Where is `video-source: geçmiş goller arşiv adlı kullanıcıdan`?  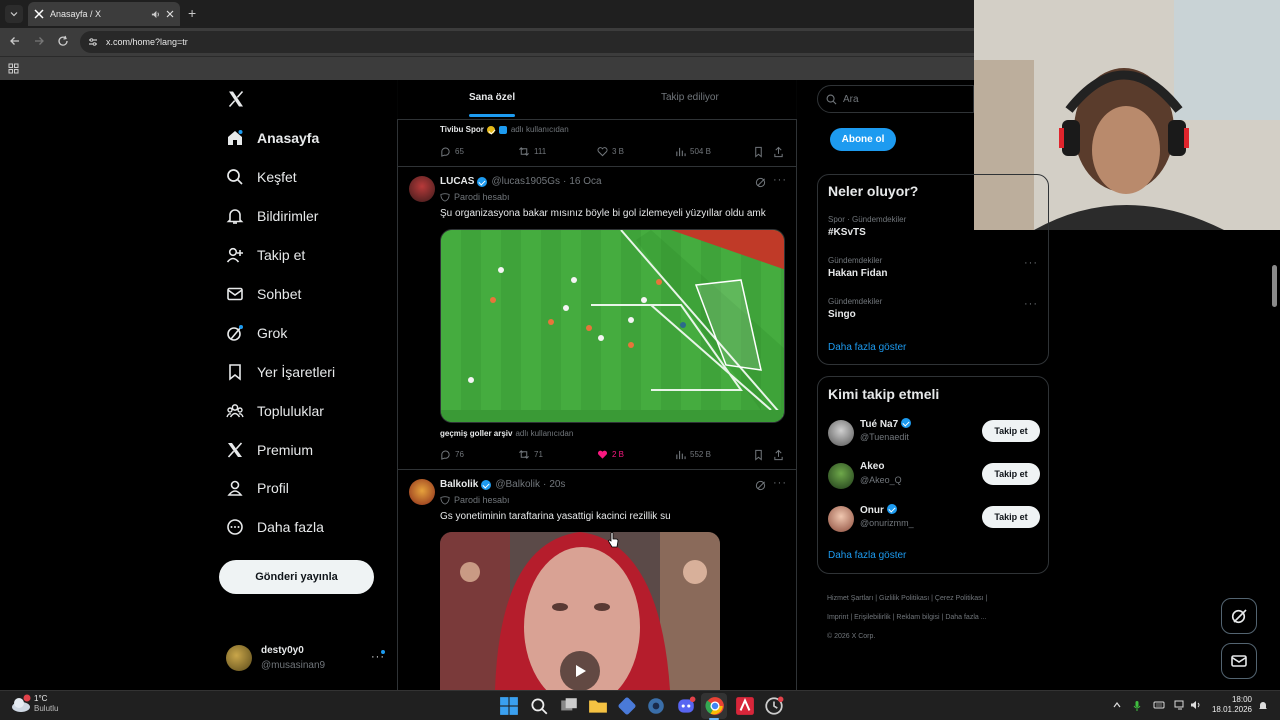 video-source: geçmiş goller arşiv adlı kullanıcıdan is located at coordinates (506, 433).